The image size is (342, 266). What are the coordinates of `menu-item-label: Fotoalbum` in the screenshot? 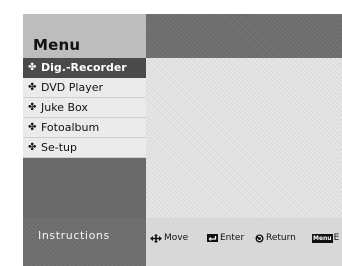 It's located at (70, 127).